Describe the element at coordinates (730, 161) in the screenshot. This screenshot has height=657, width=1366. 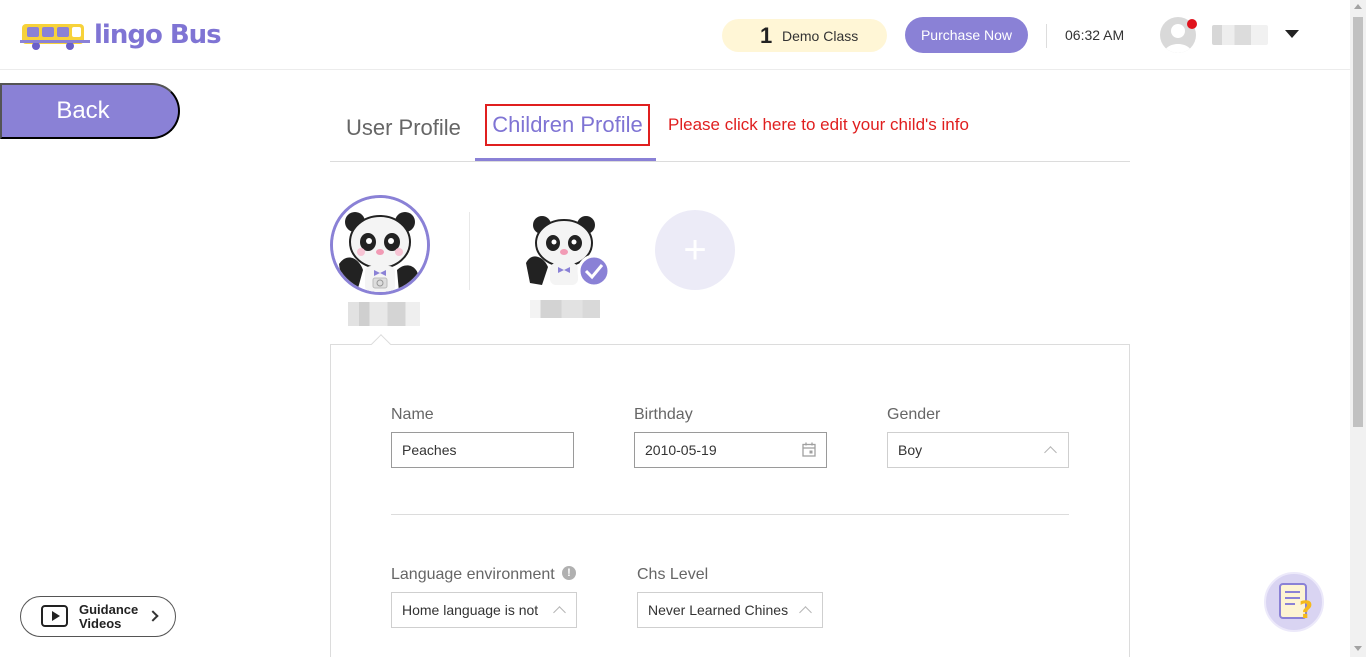
I see `tabs-divider` at that location.